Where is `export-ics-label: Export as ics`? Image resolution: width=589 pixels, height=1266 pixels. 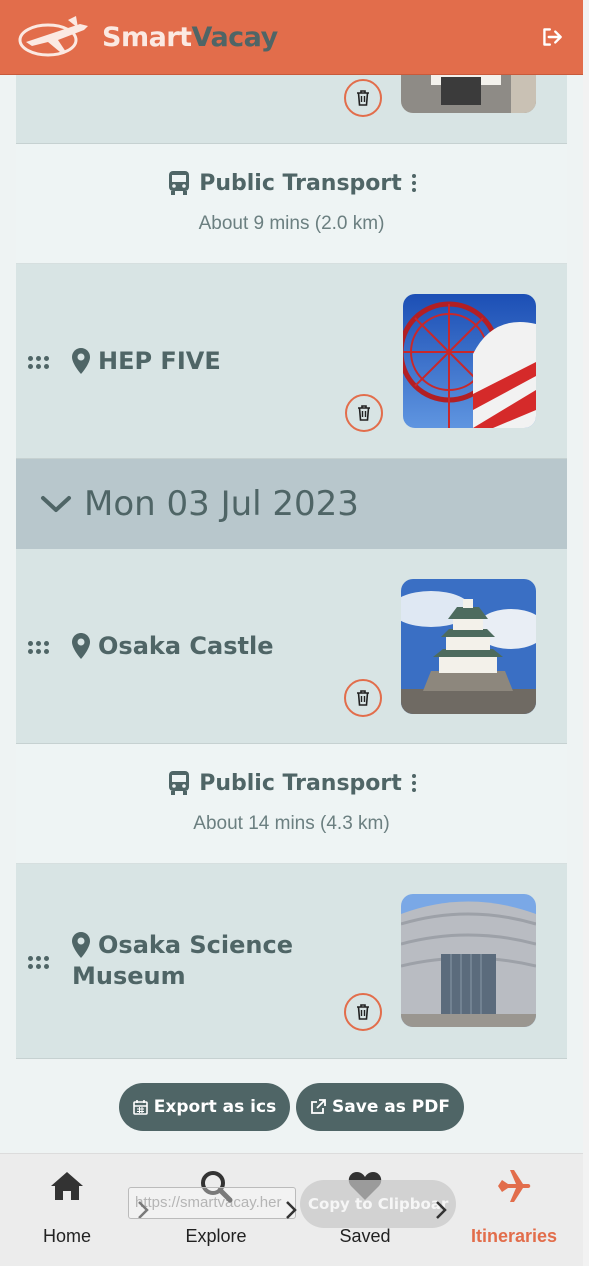
export-ics-label: Export as ics is located at coordinates (215, 1107).